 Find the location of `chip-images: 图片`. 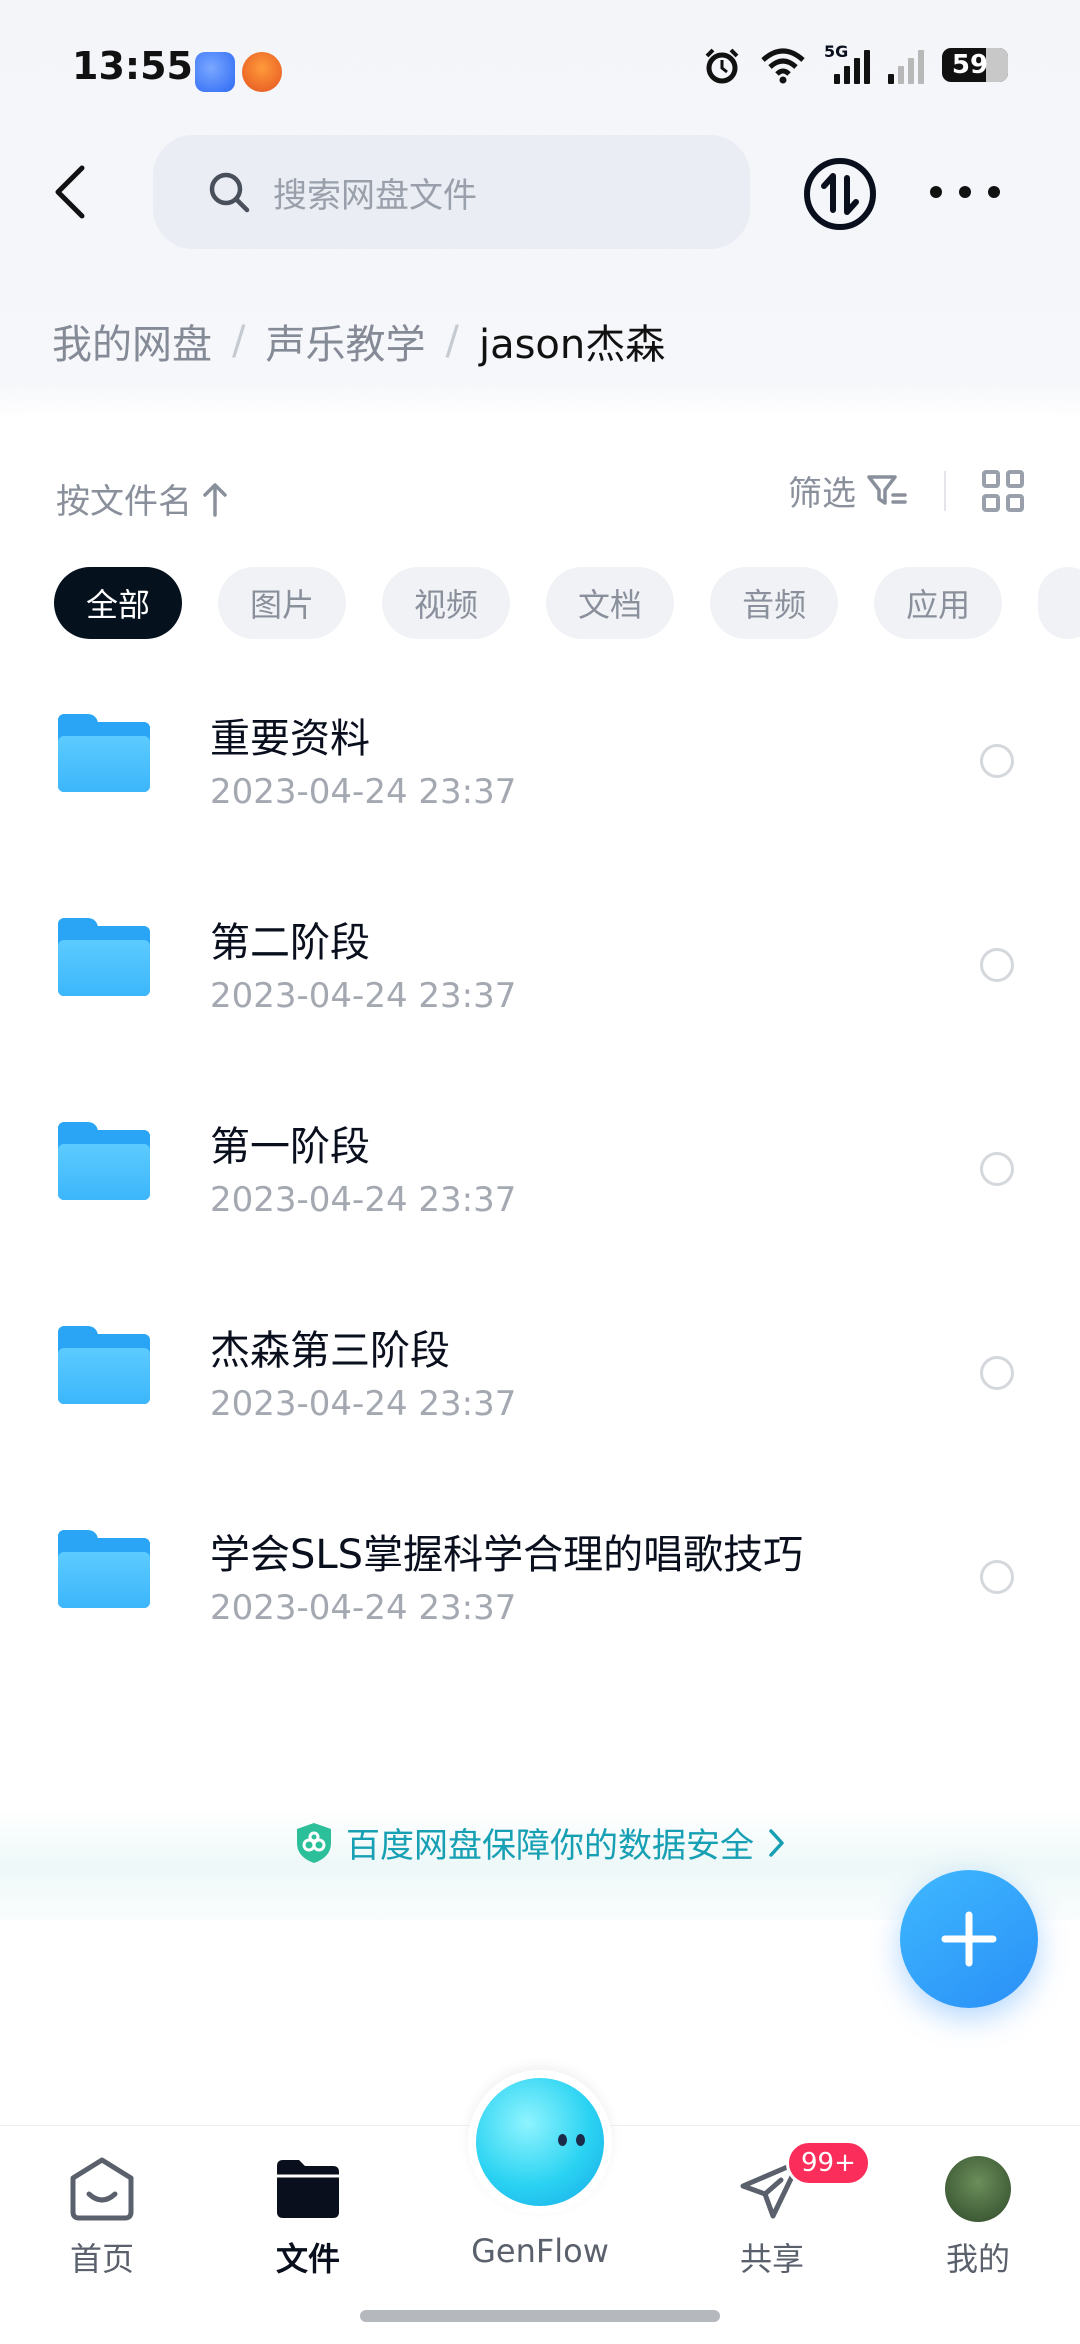

chip-images: 图片 is located at coordinates (282, 603).